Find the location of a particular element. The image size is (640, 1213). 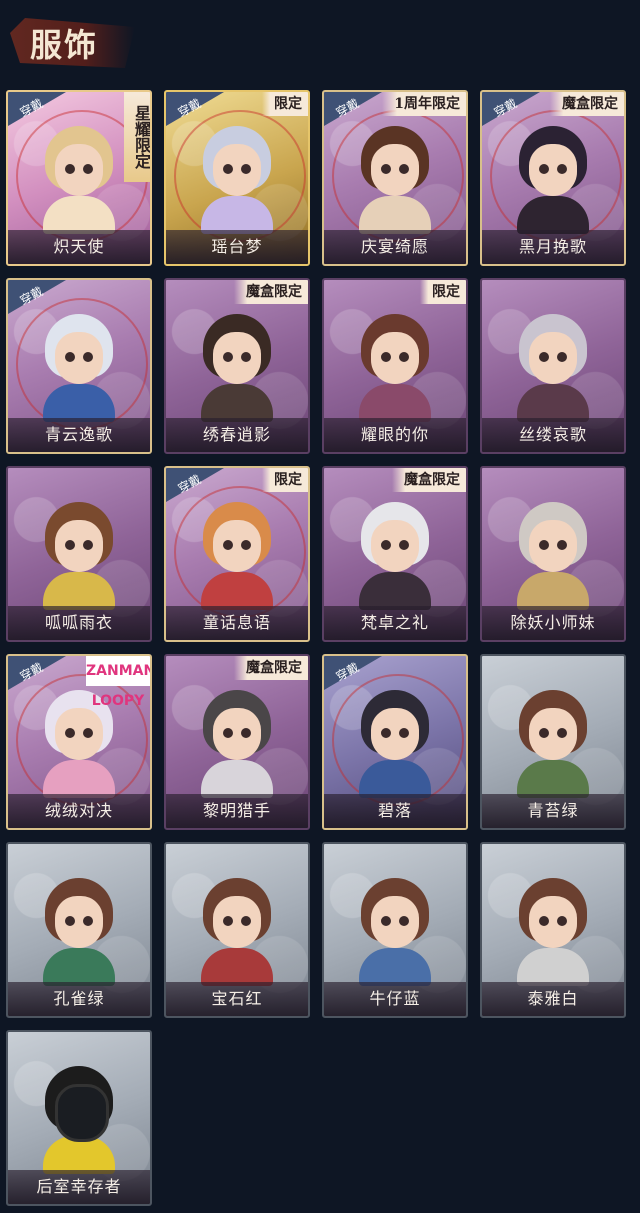

costume-card: 限定耀眼的你 is located at coordinates (395, 366).